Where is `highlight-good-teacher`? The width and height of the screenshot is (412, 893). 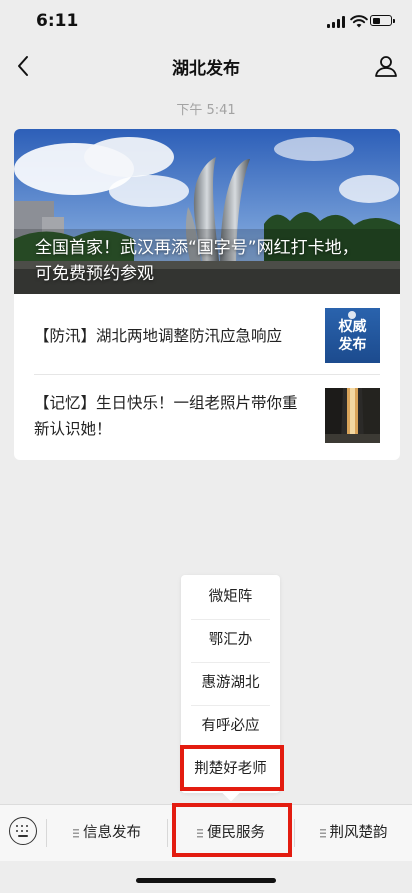
highlight-good-teacher is located at coordinates (232, 768).